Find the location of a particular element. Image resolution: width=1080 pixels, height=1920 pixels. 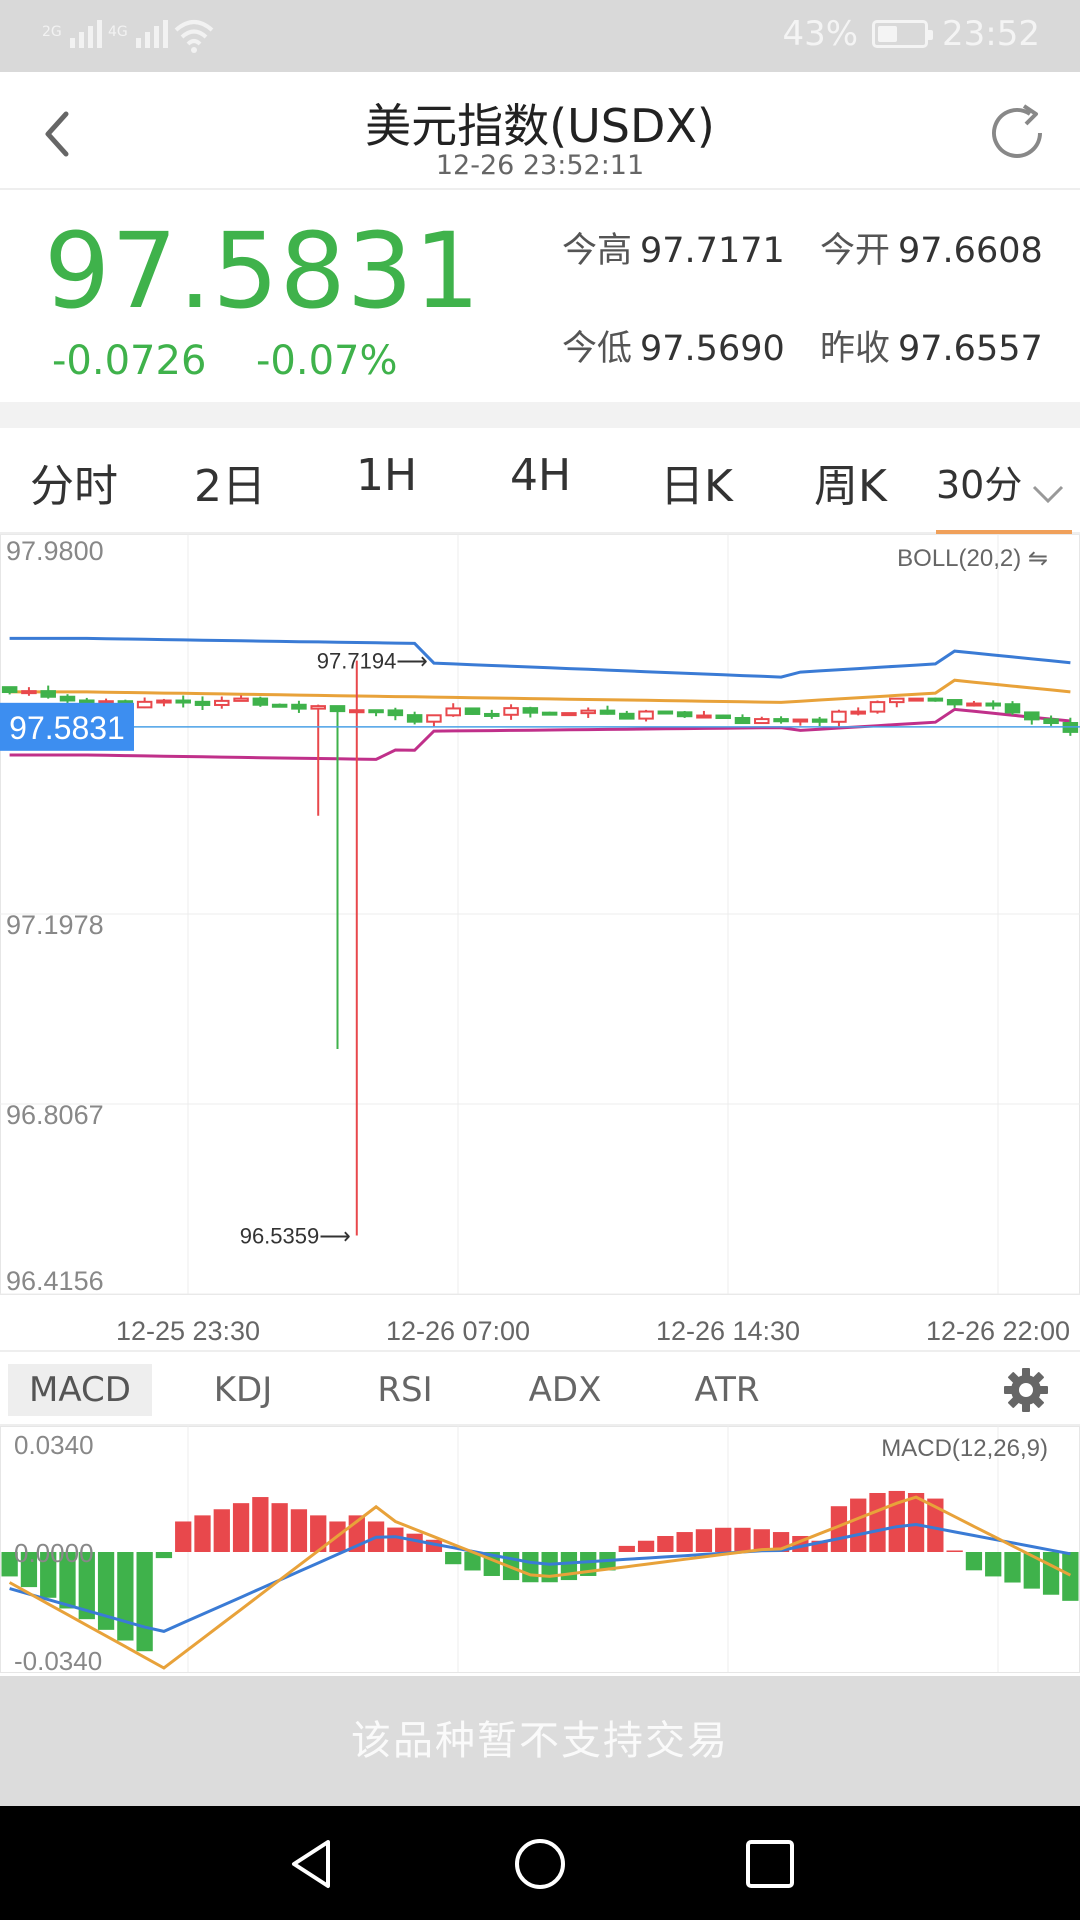

chevron-down-icon is located at coordinates (1048, 494).